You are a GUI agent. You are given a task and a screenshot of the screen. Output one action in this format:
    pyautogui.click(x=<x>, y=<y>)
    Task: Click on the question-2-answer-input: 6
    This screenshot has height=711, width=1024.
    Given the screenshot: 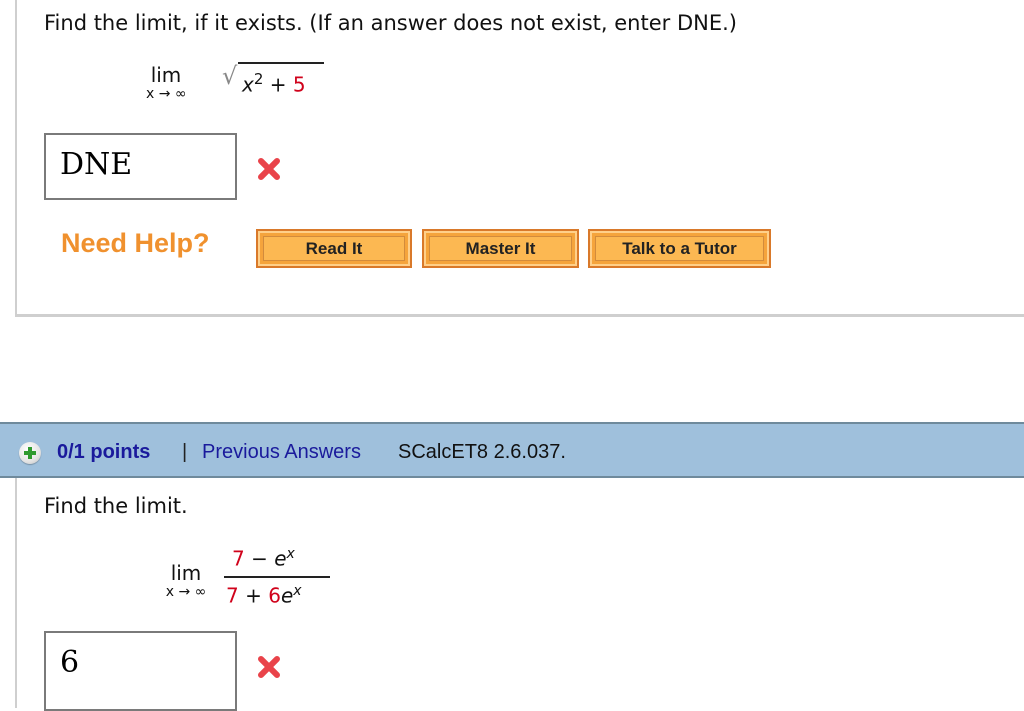 What is the action you would take?
    pyautogui.click(x=140, y=671)
    